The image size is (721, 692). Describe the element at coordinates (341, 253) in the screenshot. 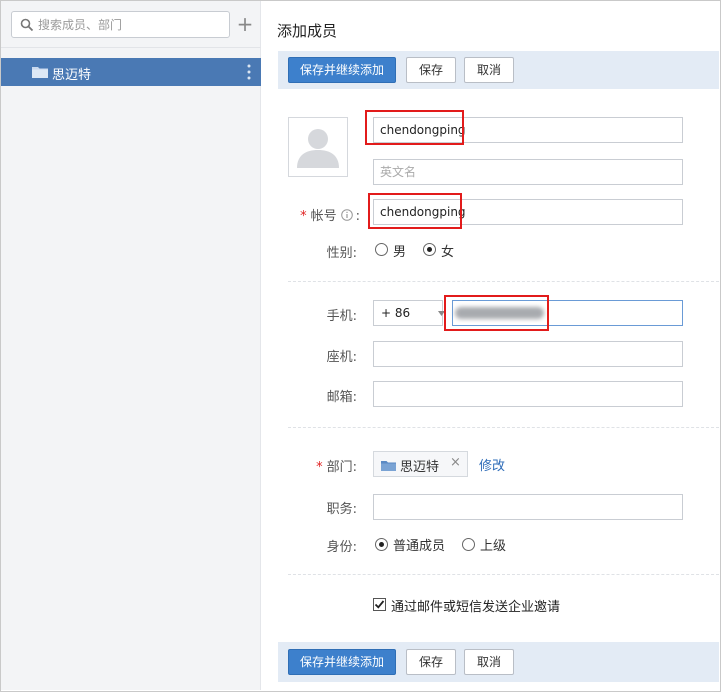

I see `gender-label: 性别:` at that location.